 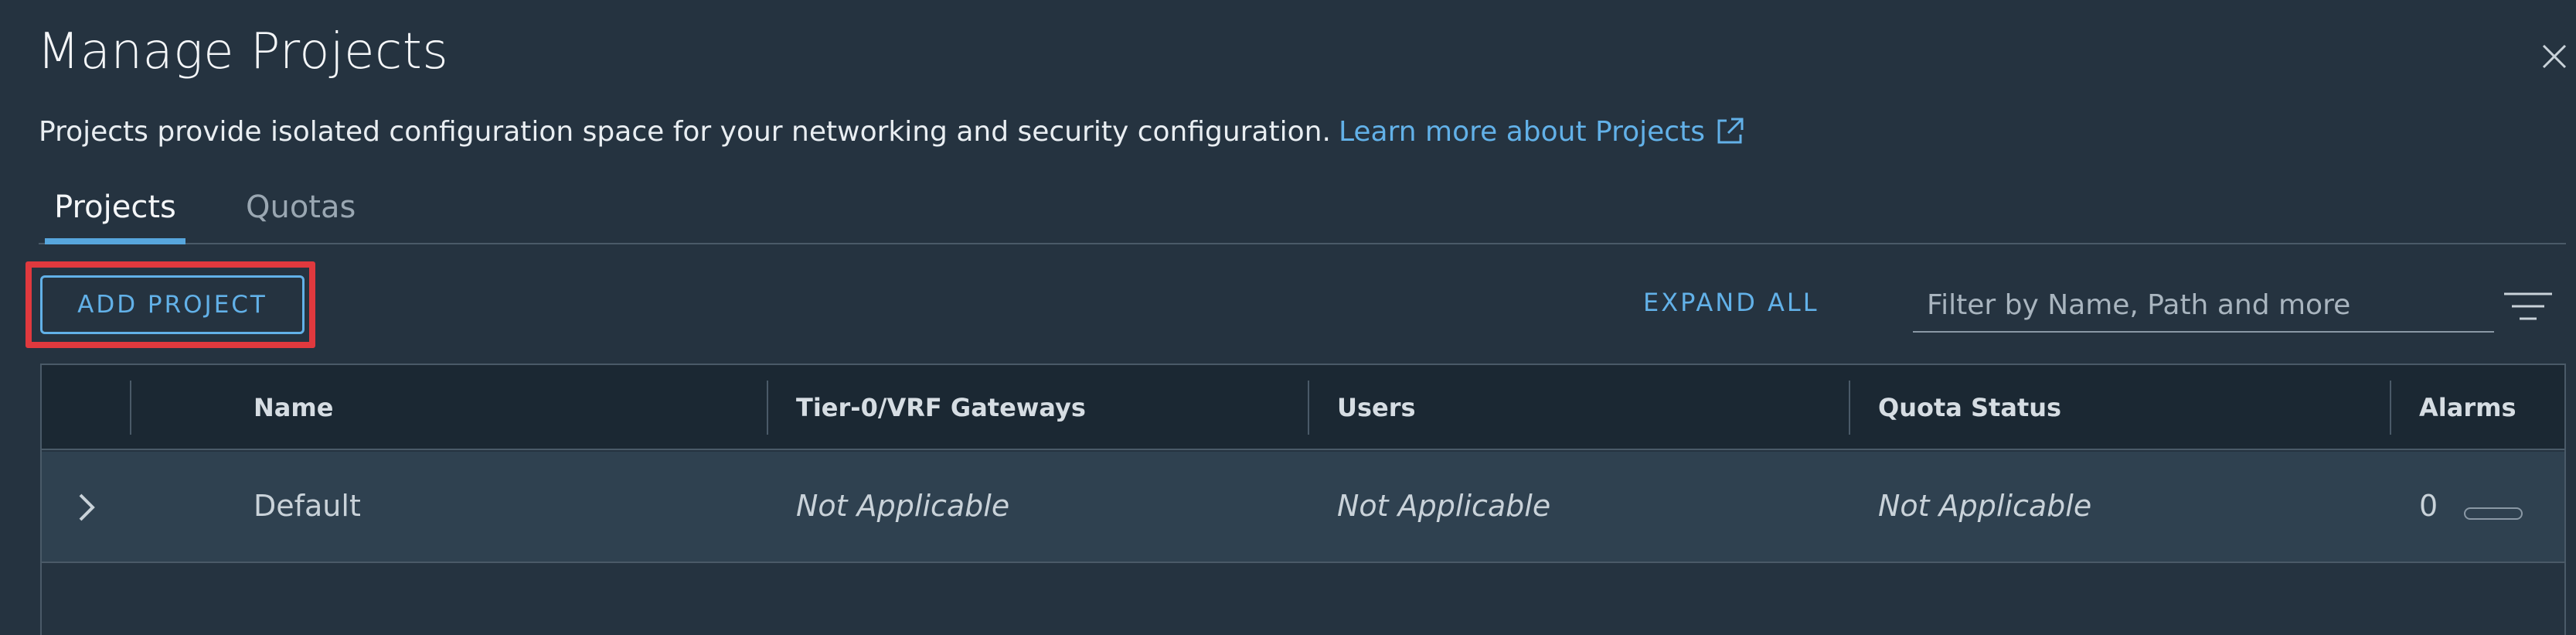 I want to click on add-project-button: ADD PROJECT, so click(x=172, y=304).